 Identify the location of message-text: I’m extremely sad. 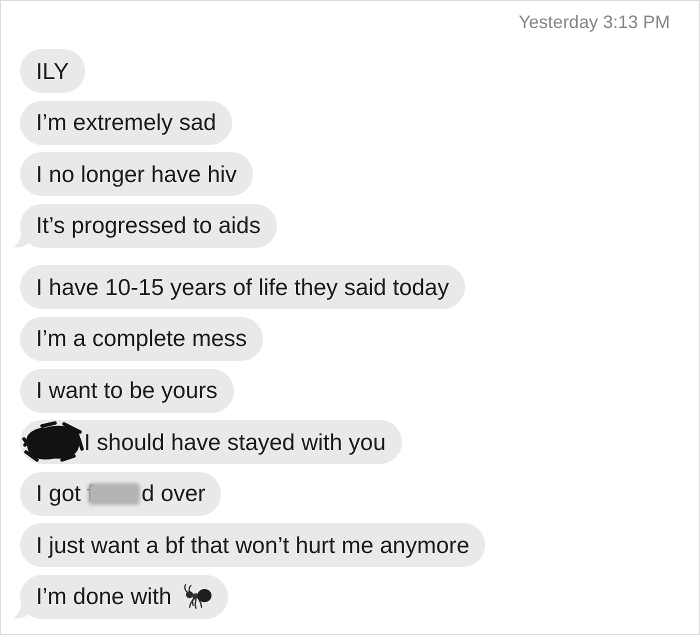
(126, 122).